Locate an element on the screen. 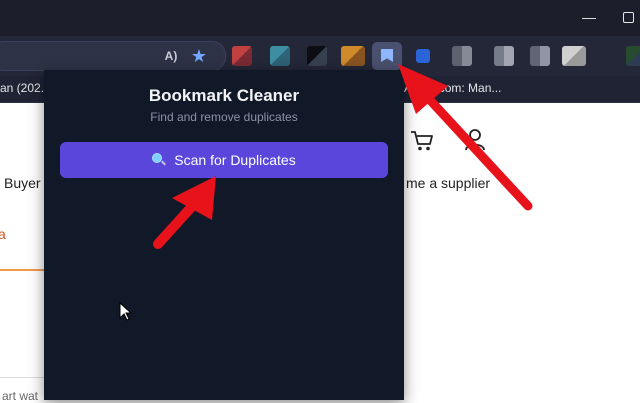  cart-icon is located at coordinates (422, 141).